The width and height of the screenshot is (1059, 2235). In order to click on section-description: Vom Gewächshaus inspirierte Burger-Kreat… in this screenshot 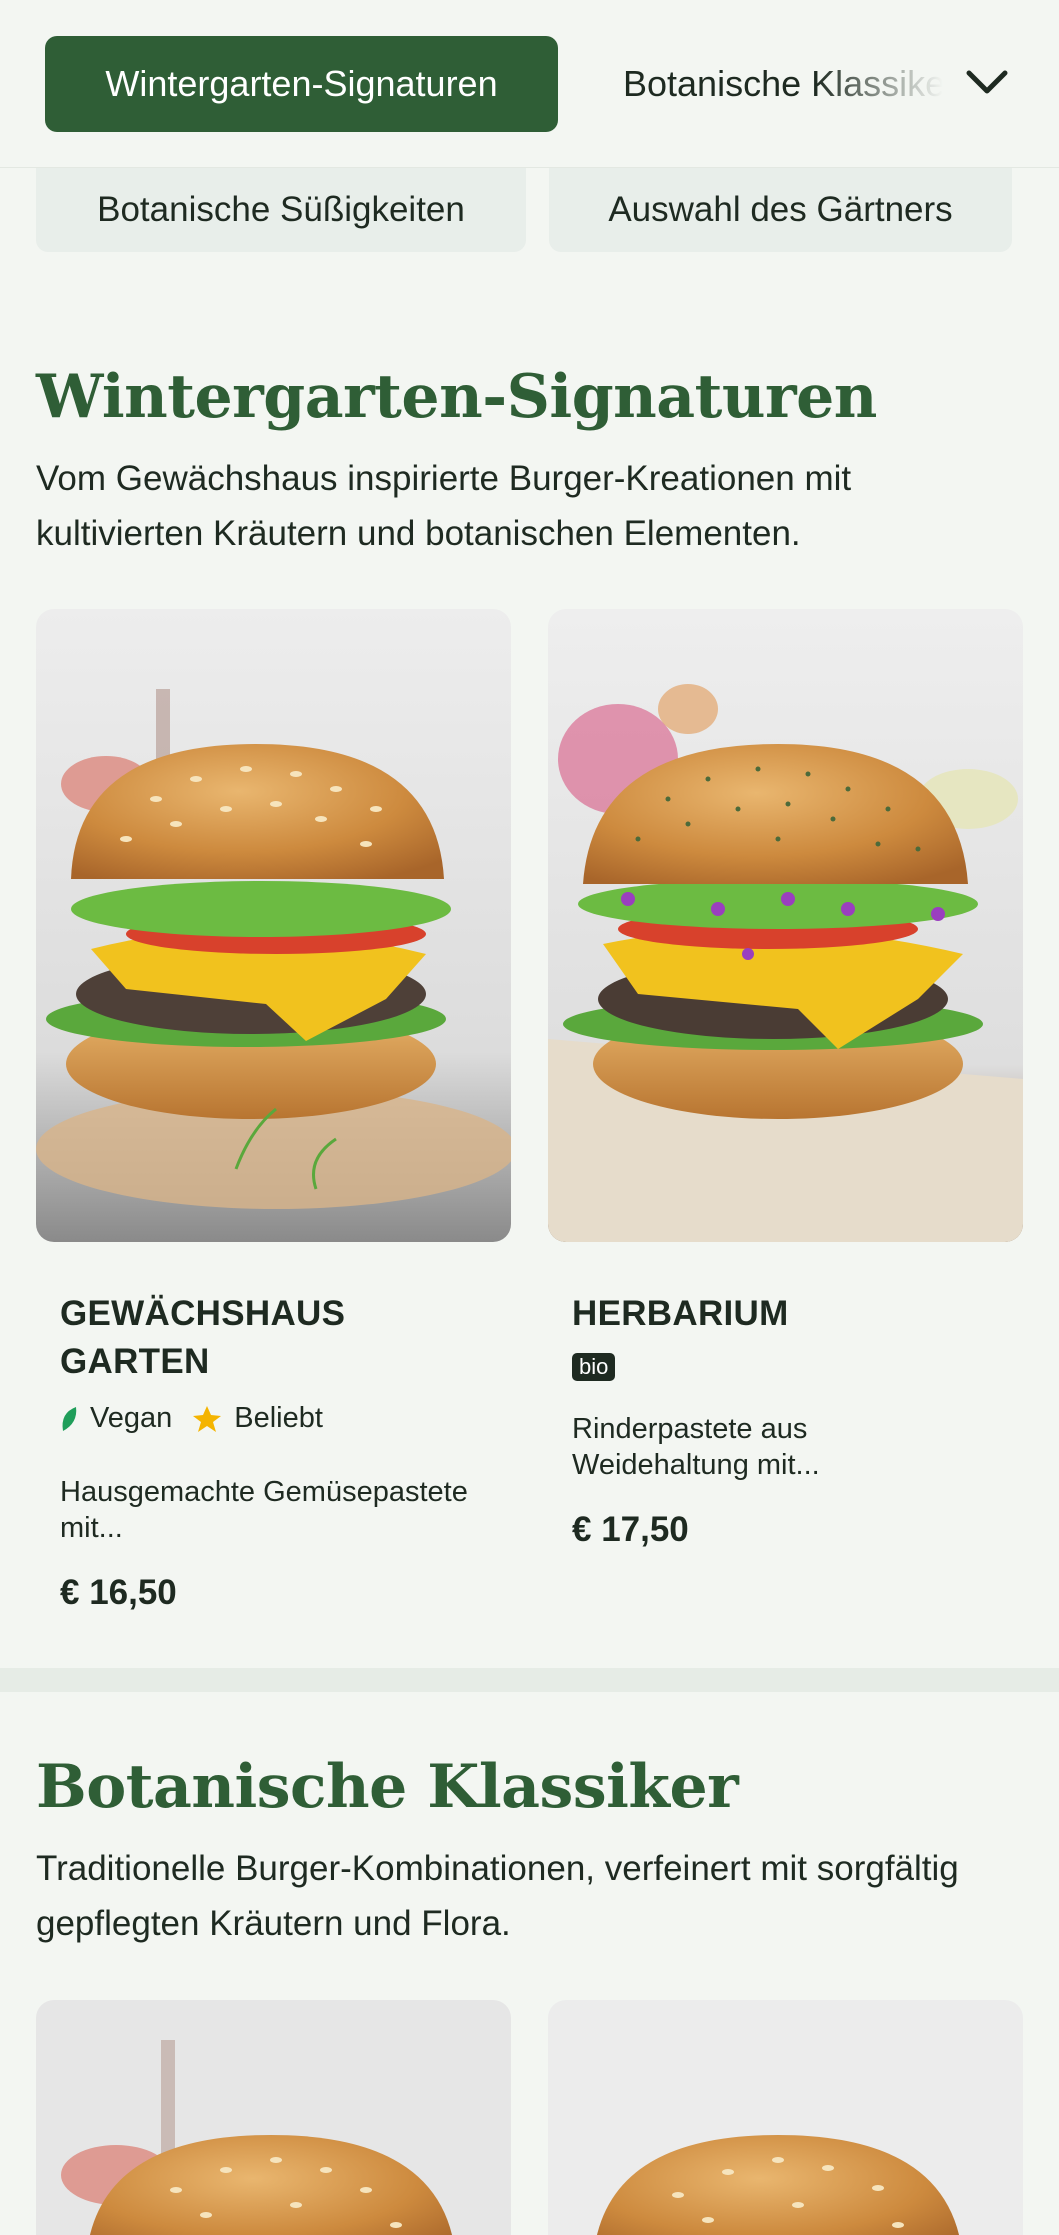, I will do `click(444, 506)`.